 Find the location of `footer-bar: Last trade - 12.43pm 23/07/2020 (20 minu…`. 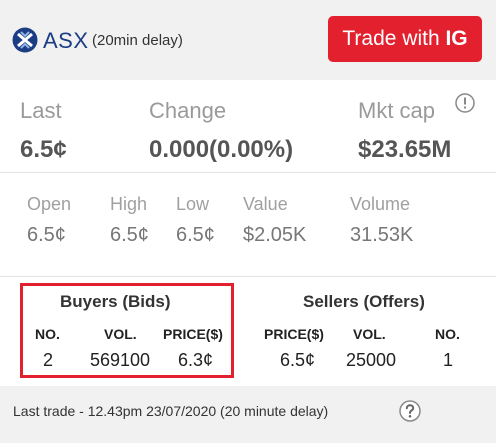

footer-bar: Last trade - 12.43pm 23/07/2020 (20 minu… is located at coordinates (248, 414).